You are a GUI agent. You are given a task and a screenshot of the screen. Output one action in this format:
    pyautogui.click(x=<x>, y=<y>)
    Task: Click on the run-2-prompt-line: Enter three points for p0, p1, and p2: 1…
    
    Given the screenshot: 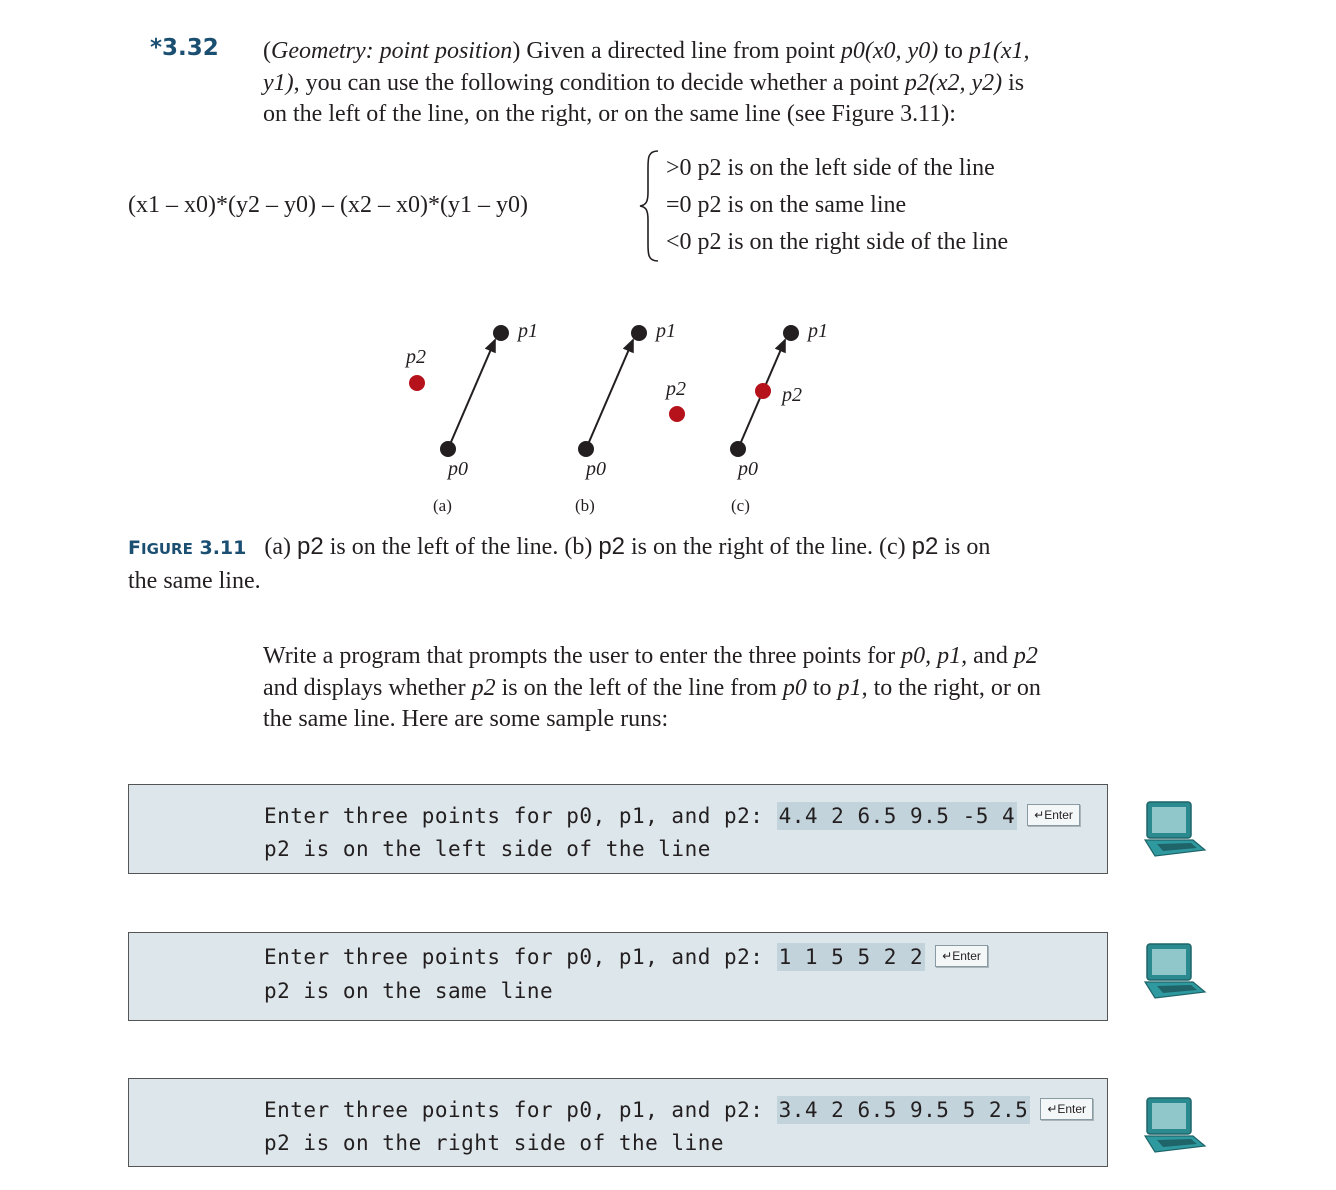 What is the action you would take?
    pyautogui.click(x=626, y=957)
    